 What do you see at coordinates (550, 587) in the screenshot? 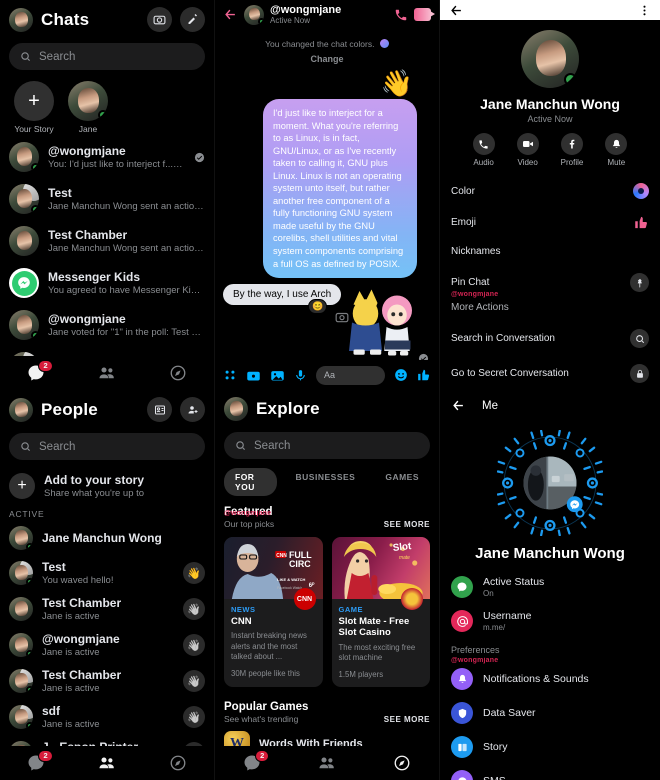
I see `row-active-status: Active Status On` at bounding box center [550, 587].